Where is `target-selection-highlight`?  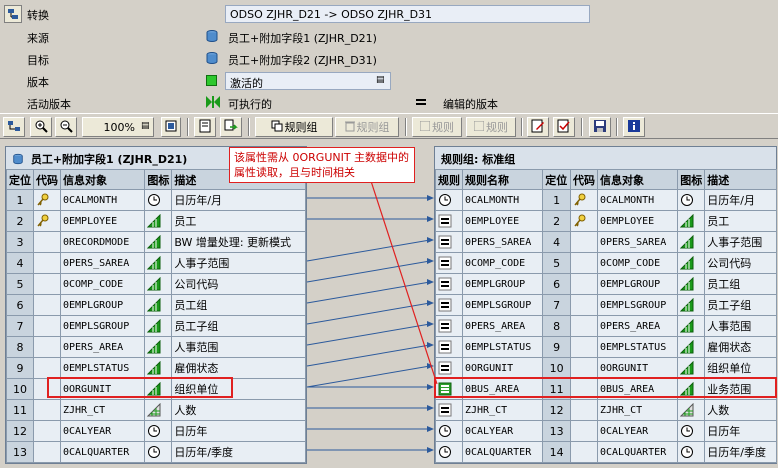 target-selection-highlight is located at coordinates (605, 387).